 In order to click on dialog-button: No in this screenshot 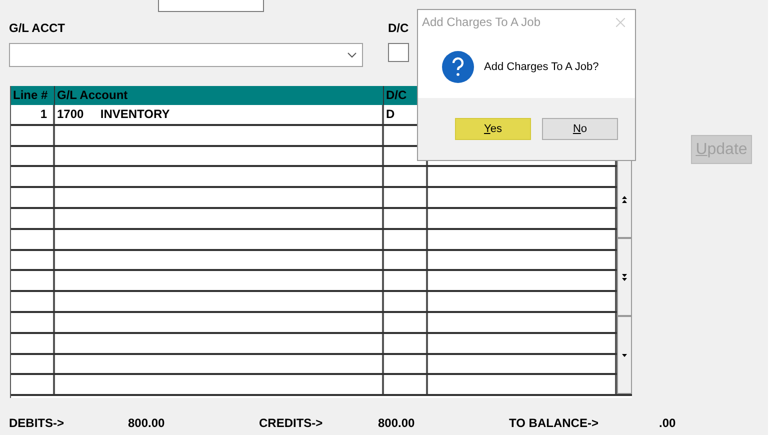, I will do `click(580, 129)`.